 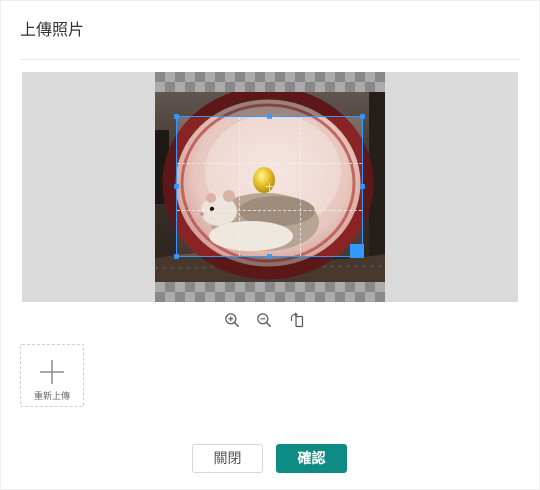 I want to click on crop-handle-bottom, so click(x=269, y=256).